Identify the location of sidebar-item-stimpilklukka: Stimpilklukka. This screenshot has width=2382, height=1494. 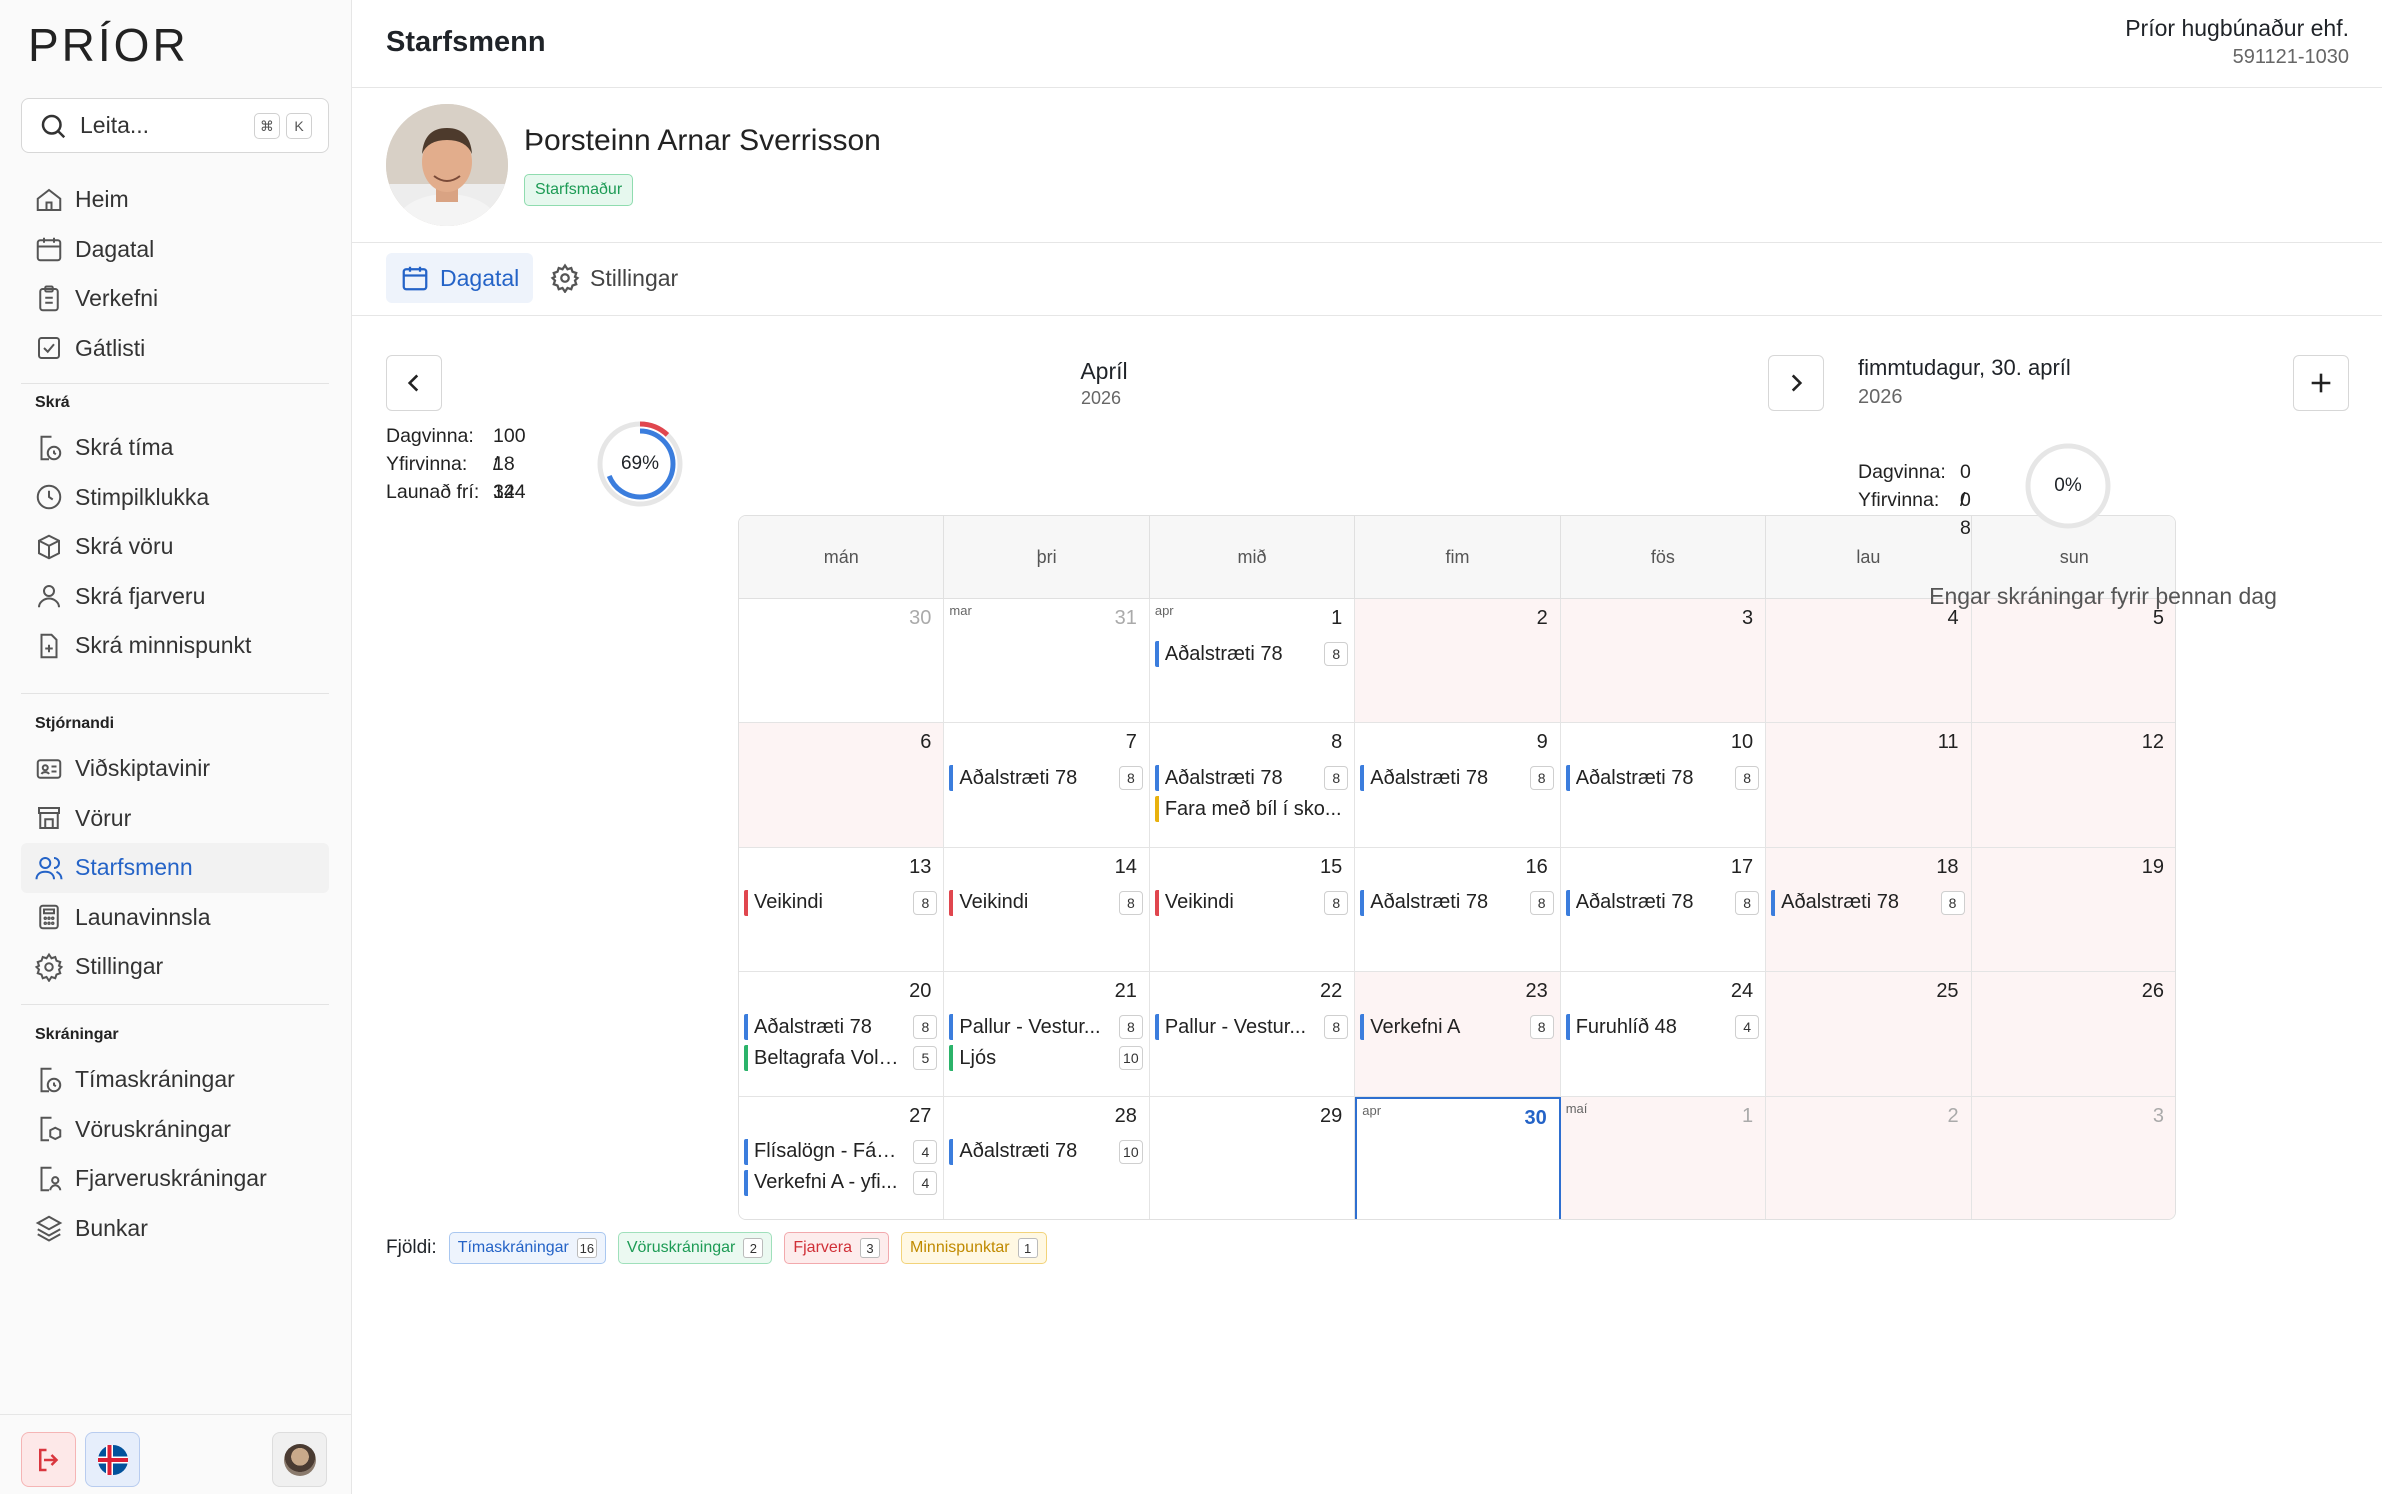
(175, 498).